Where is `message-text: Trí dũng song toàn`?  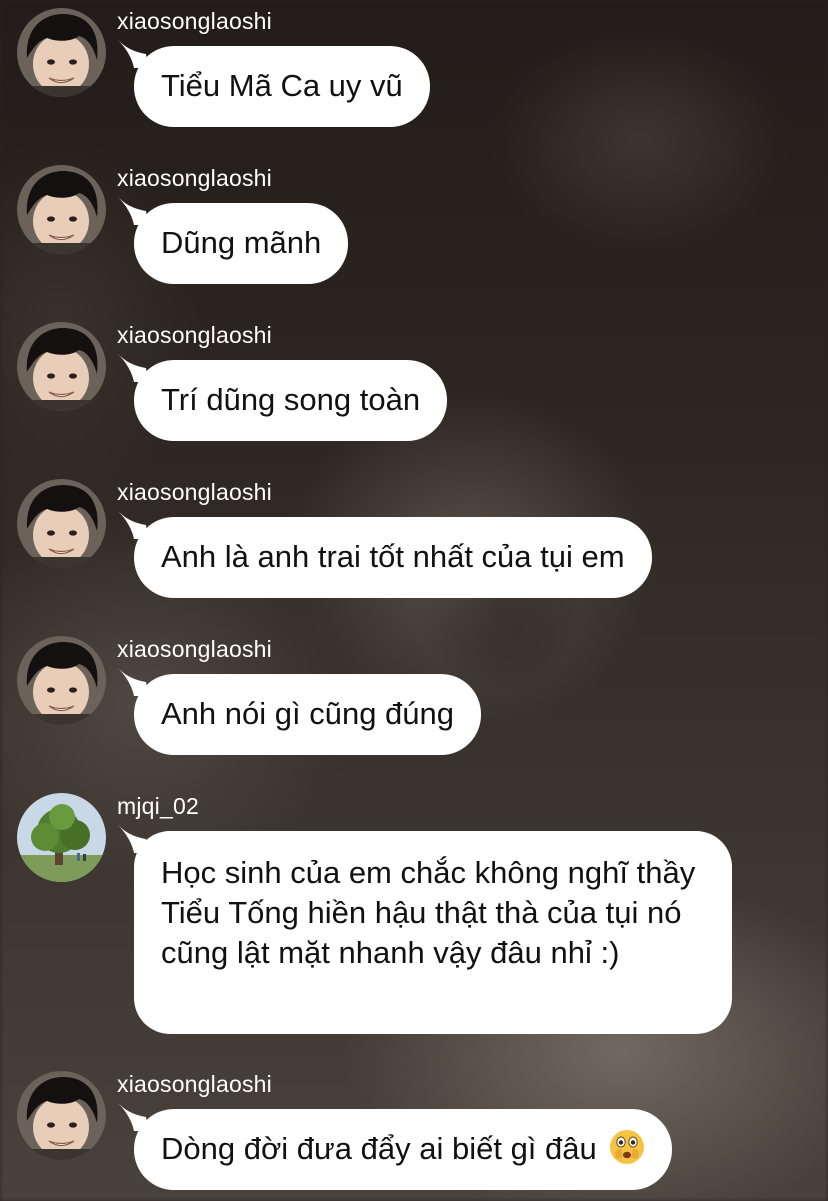 message-text: Trí dũng song toàn is located at coordinates (291, 399).